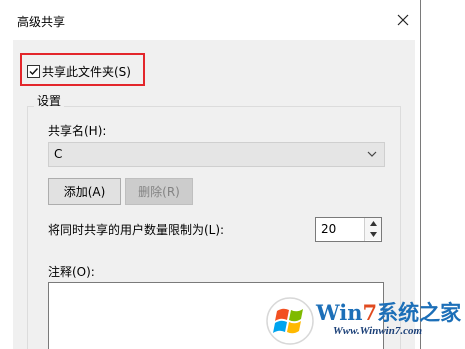  I want to click on watermark-brand: Win7系统之家, so click(388, 312).